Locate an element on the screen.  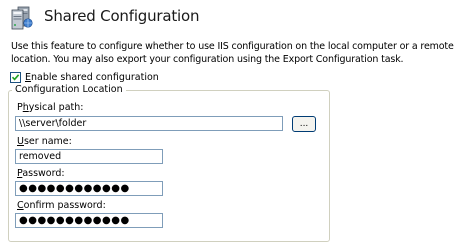
checkbox-box is located at coordinates (15, 77).